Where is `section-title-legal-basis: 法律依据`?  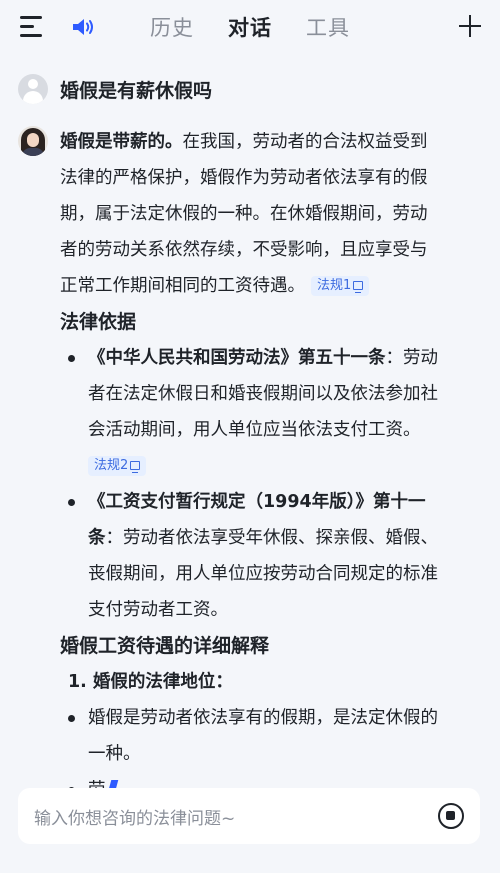 section-title-legal-basis: 法律依据 is located at coordinates (98, 322).